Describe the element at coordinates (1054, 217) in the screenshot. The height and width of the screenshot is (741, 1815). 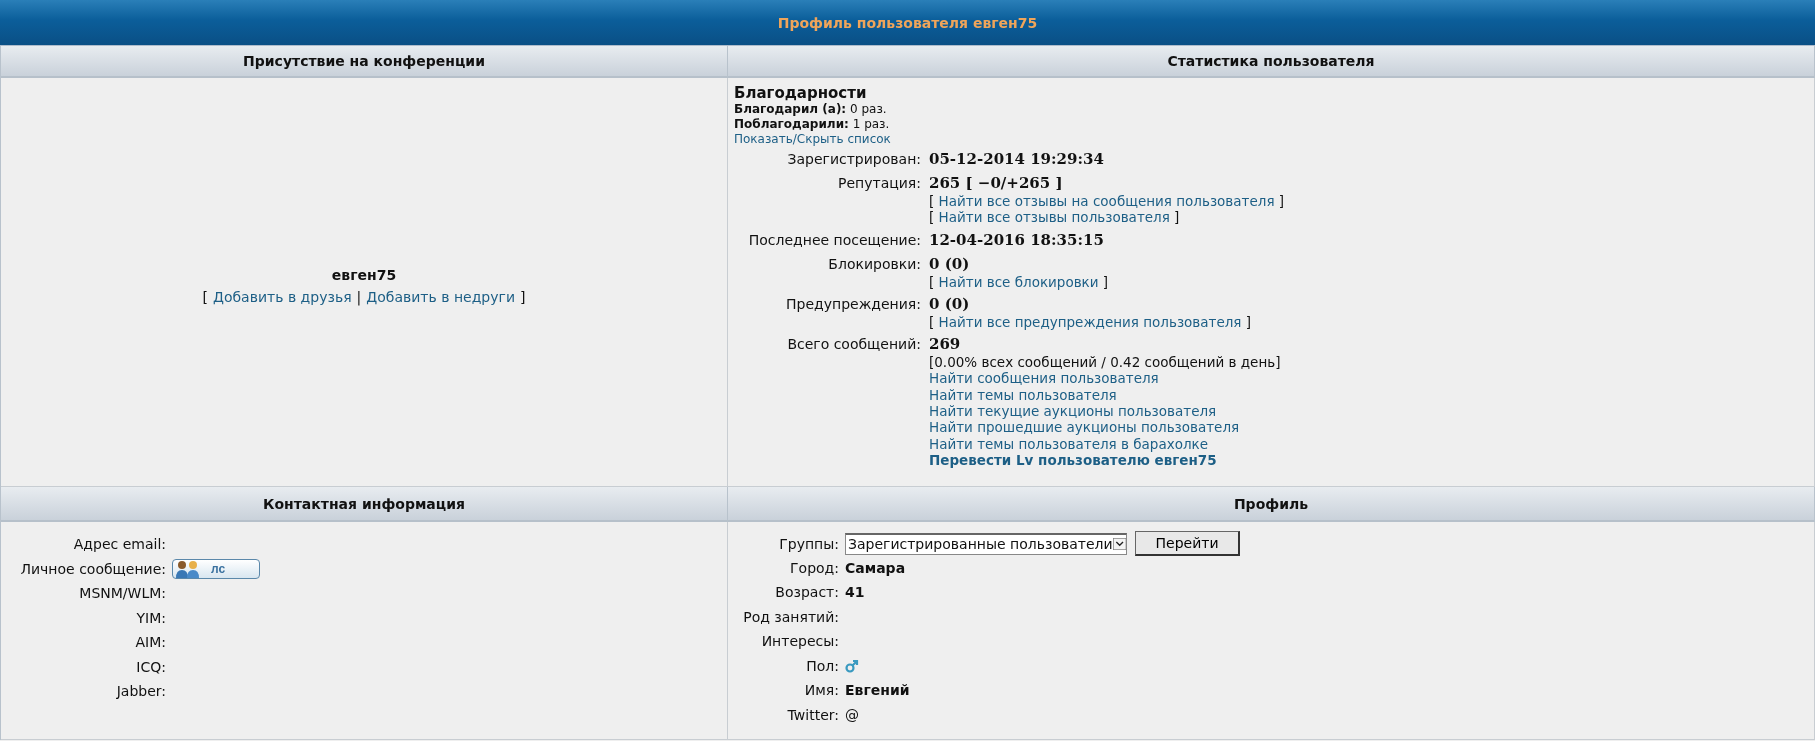
I see `search-link: Найти все отзывы пользователя` at that location.